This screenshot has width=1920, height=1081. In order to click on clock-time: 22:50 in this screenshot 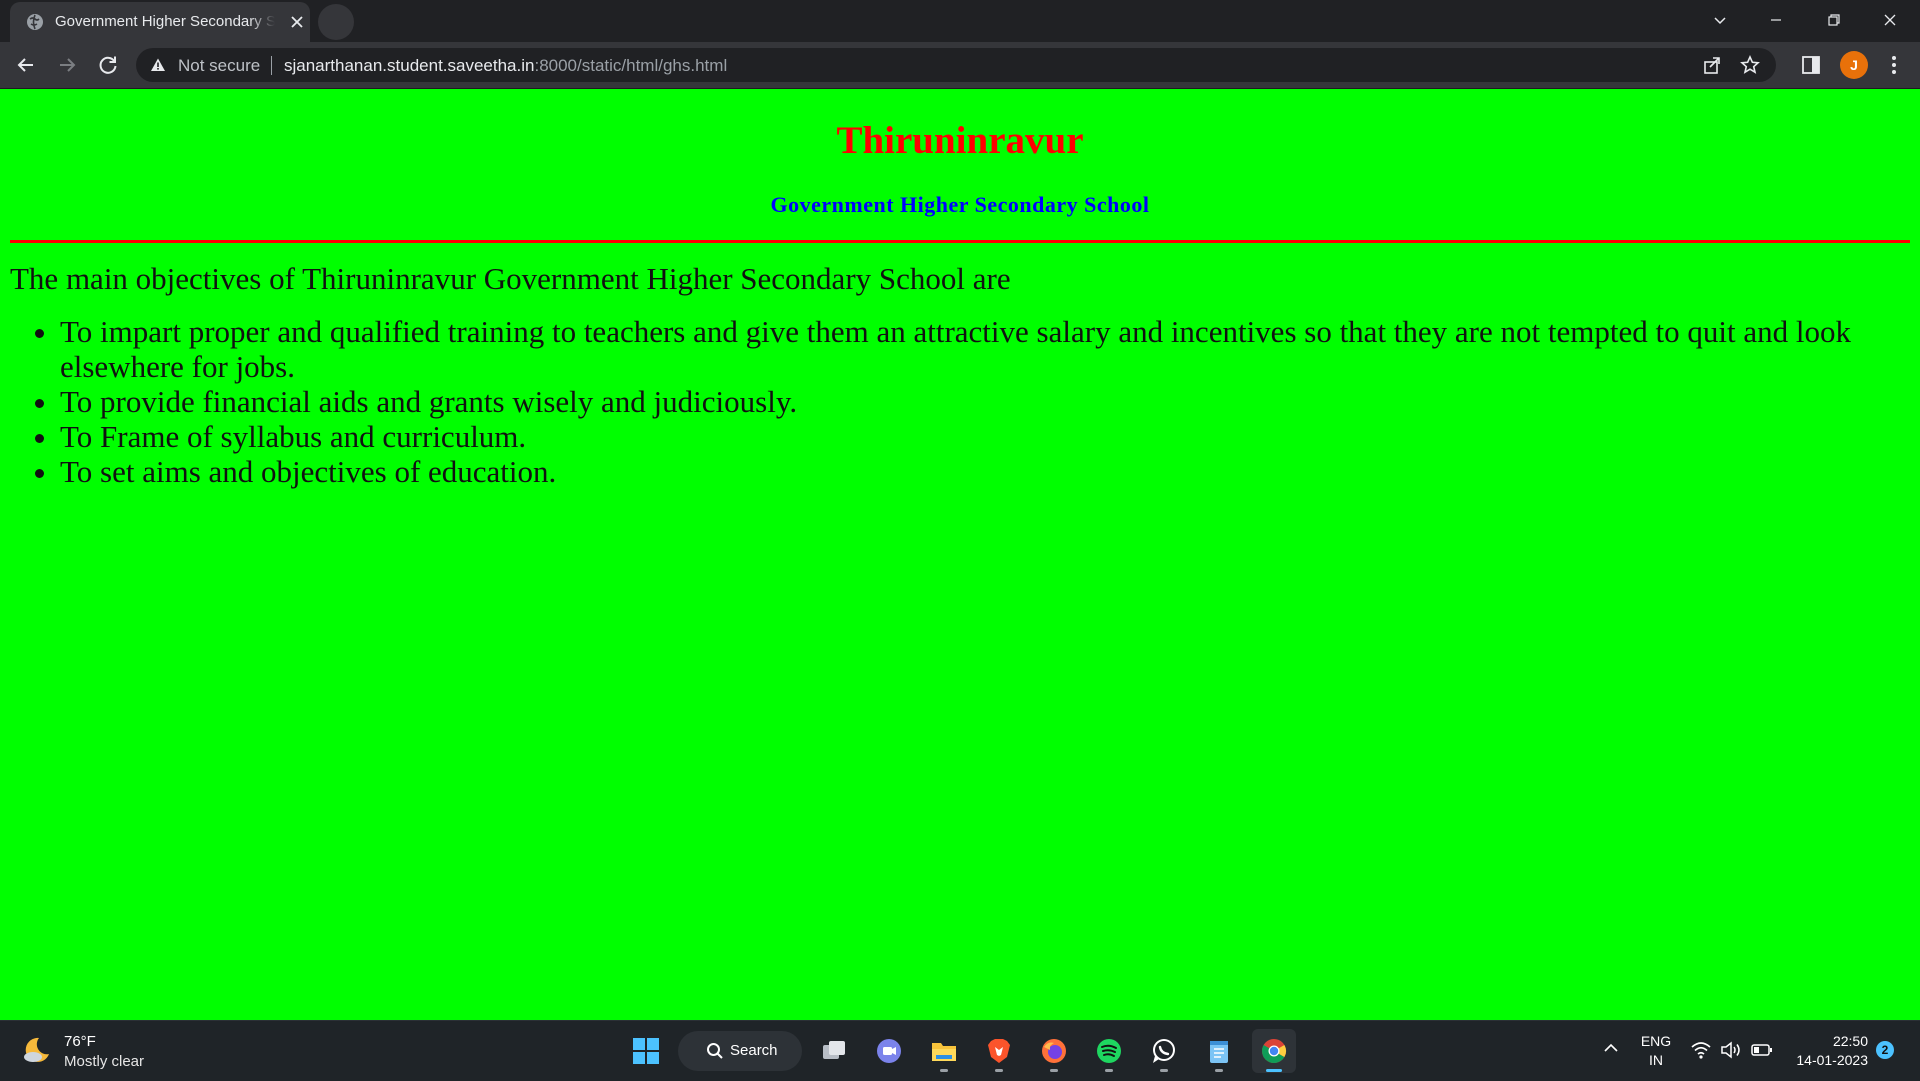, I will do `click(1850, 1041)`.